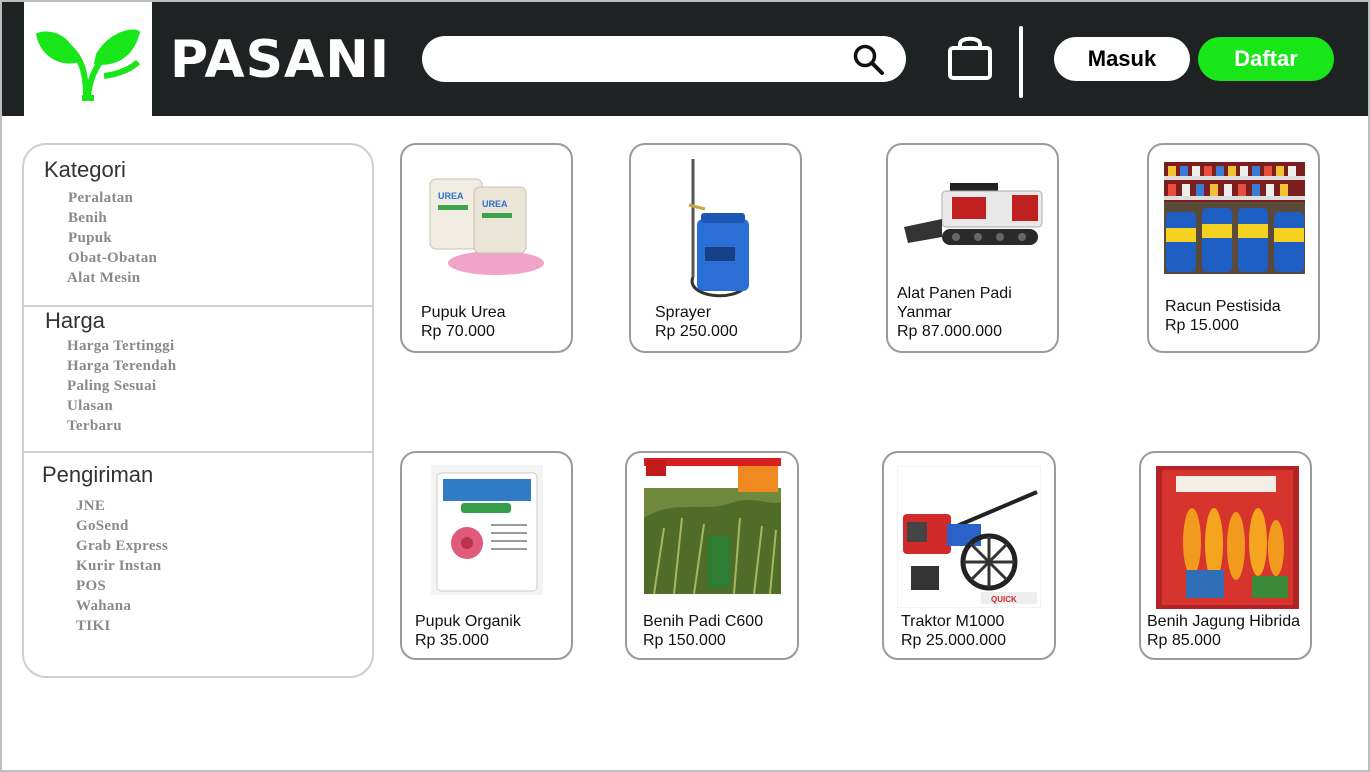 The height and width of the screenshot is (772, 1370). I want to click on category-item-obat-obatan: Obat-Obatan, so click(112, 258).